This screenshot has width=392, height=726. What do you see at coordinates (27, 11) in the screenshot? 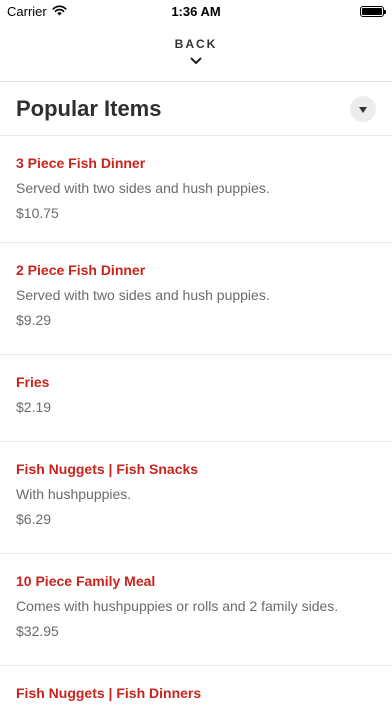
I see `carrier-label: Carrier` at bounding box center [27, 11].